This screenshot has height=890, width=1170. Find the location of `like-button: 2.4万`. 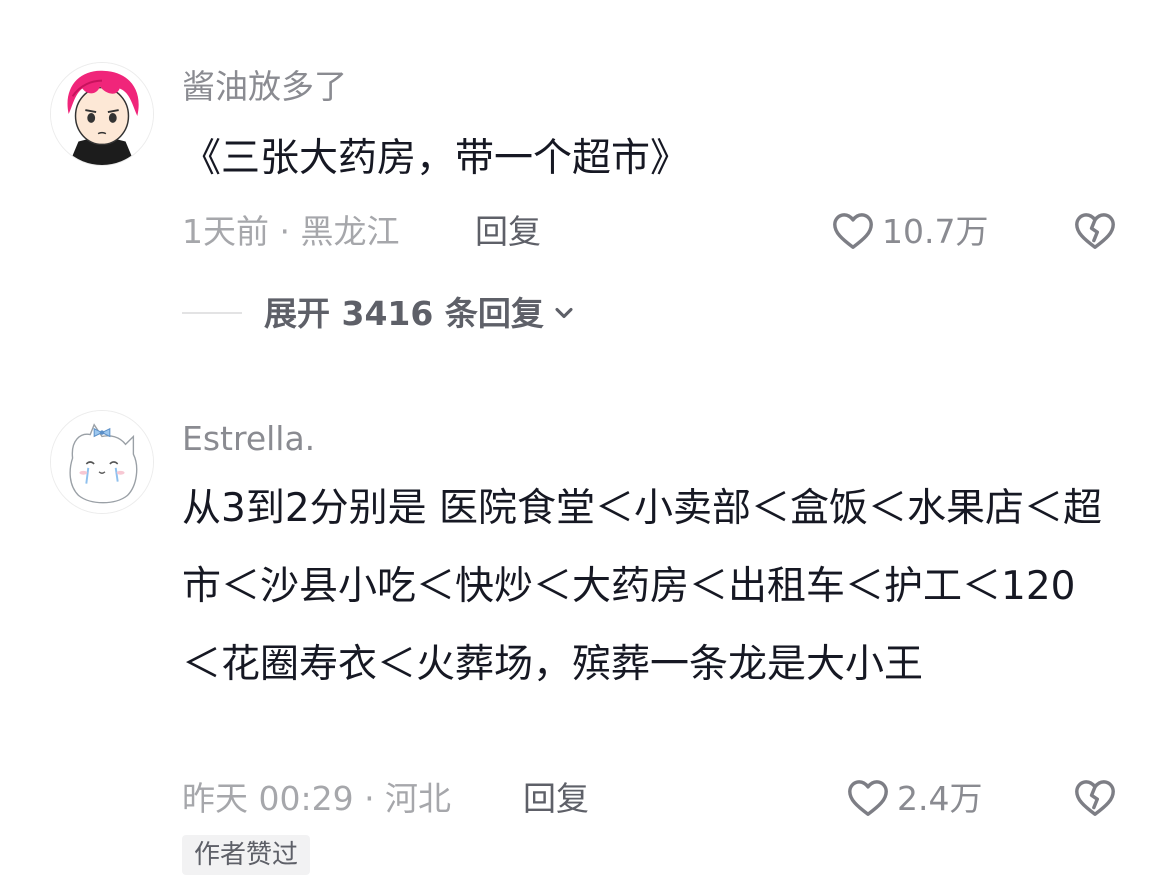

like-button: 2.4万 is located at coordinates (913, 798).